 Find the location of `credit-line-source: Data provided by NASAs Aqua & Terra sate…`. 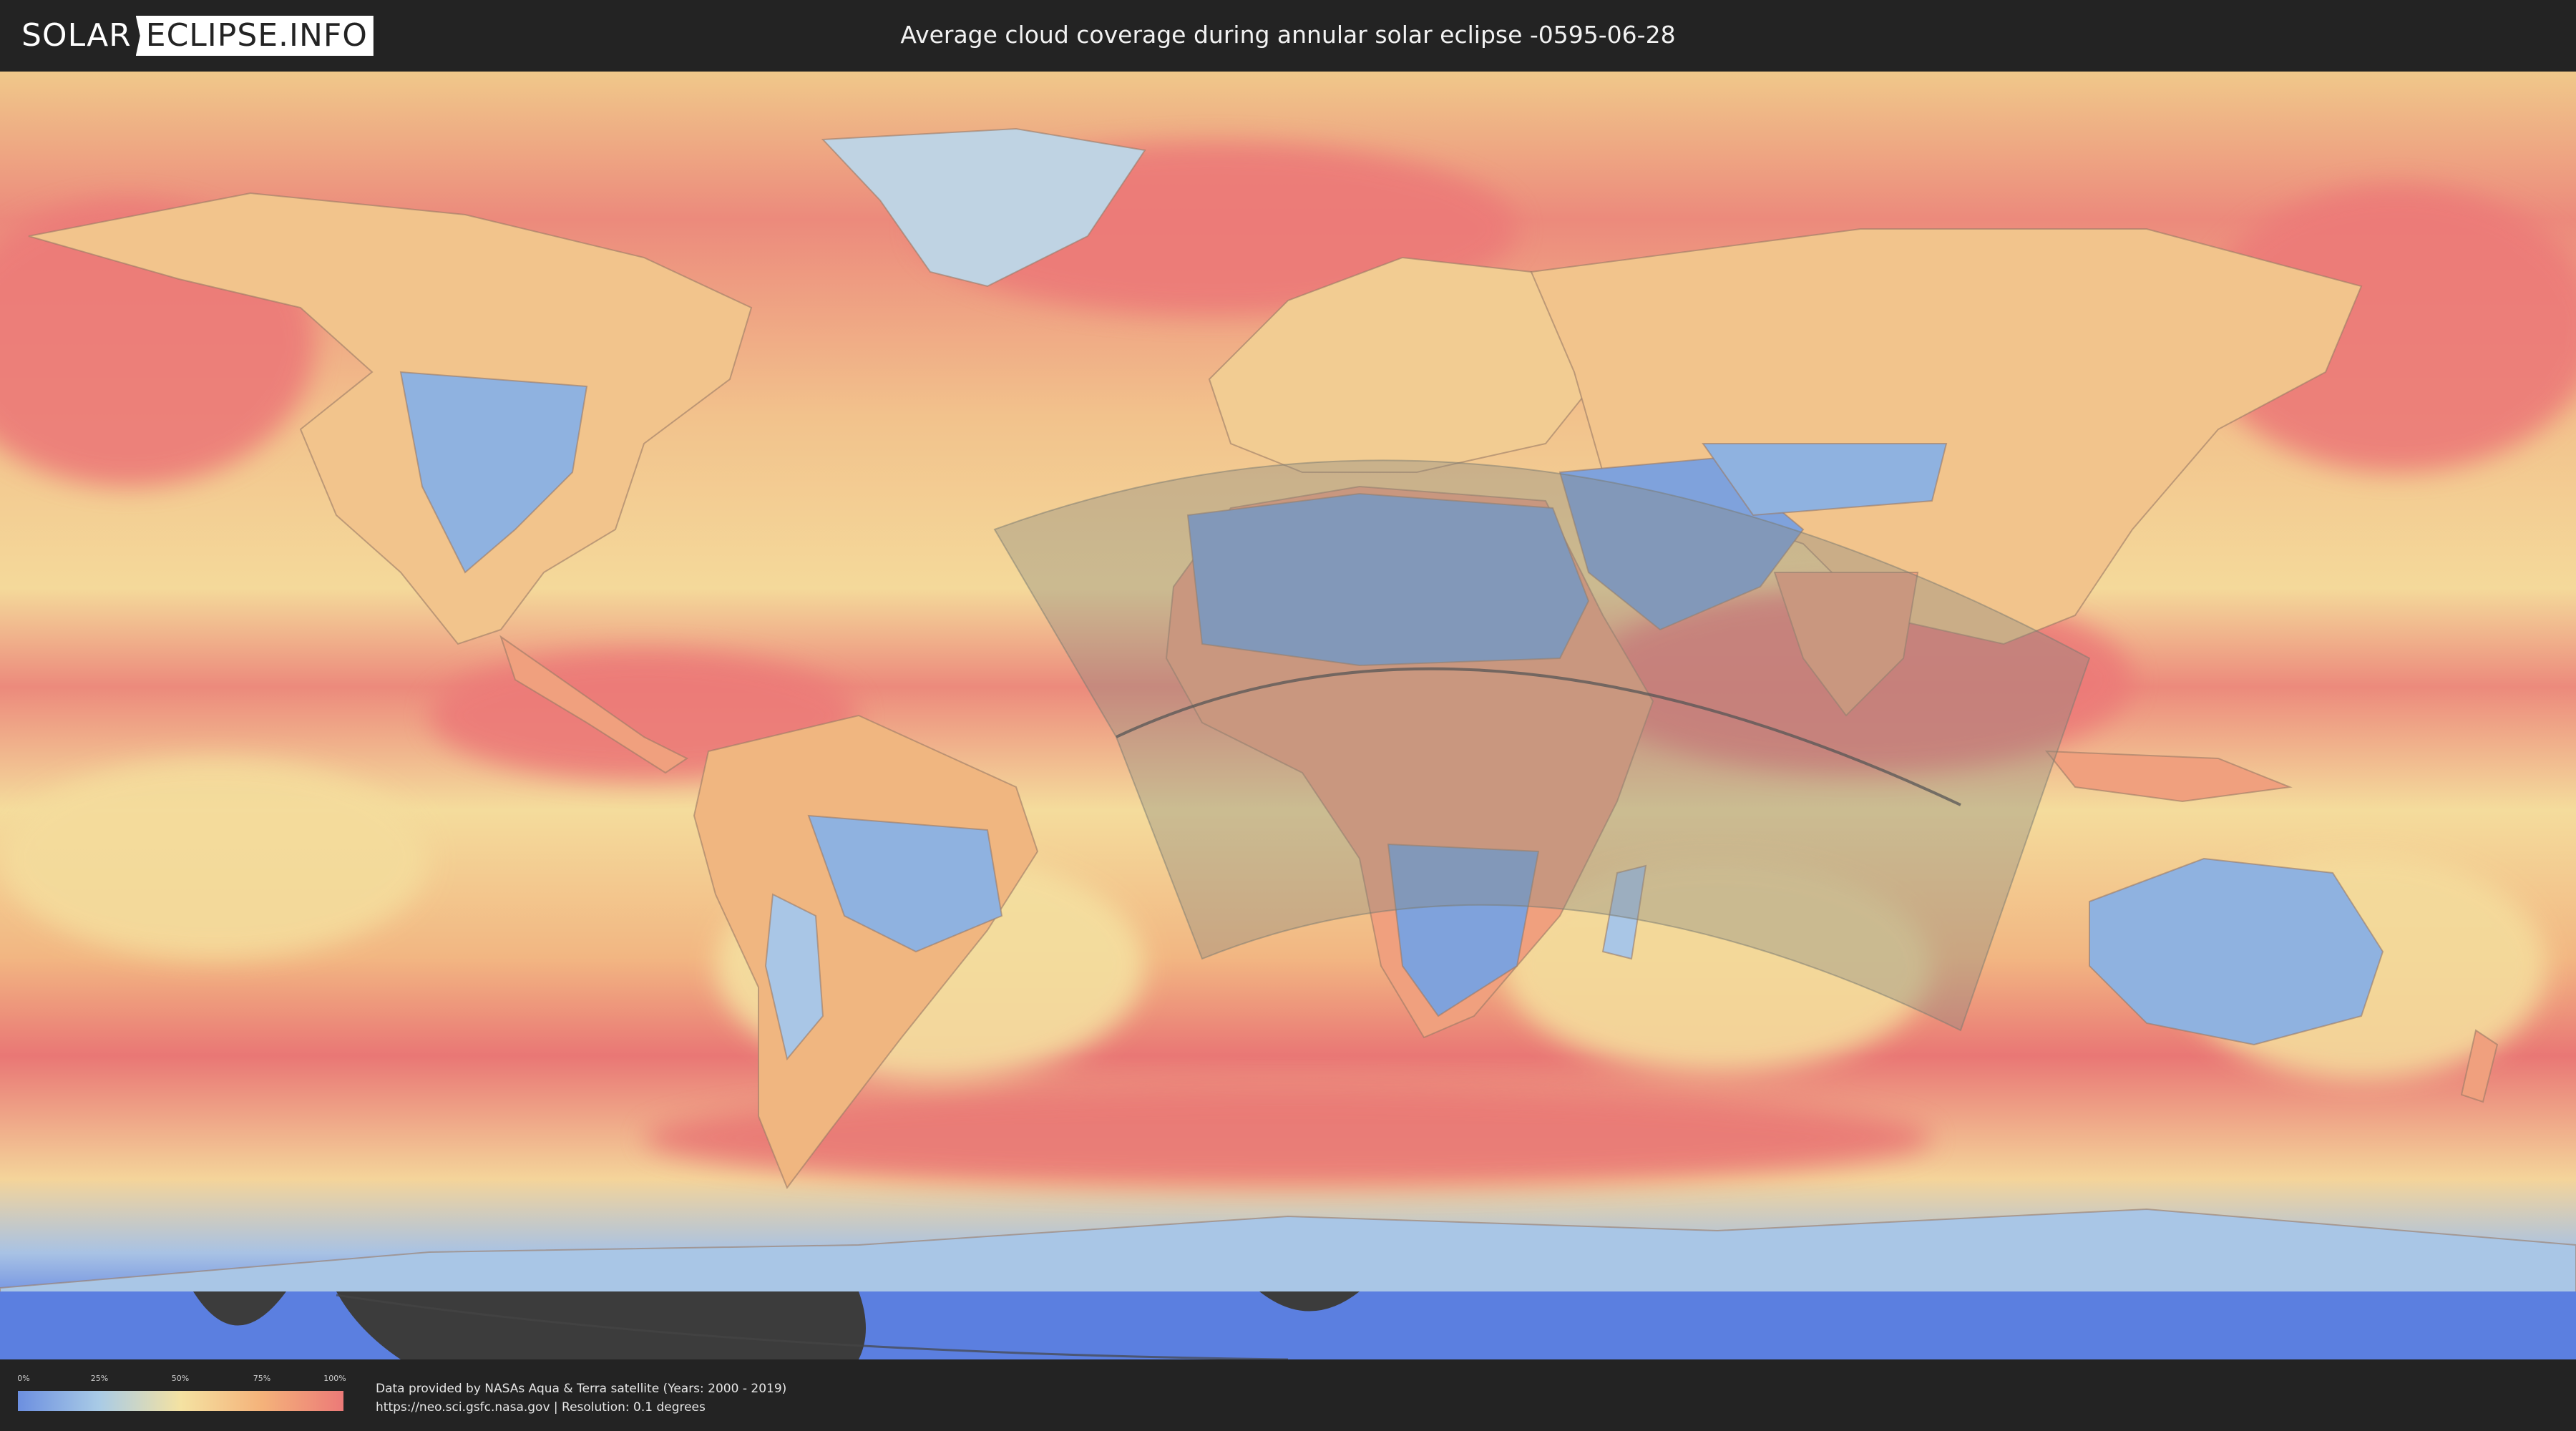

credit-line-source: Data provided by NASAs Aqua & Terra sate… is located at coordinates (581, 1389).